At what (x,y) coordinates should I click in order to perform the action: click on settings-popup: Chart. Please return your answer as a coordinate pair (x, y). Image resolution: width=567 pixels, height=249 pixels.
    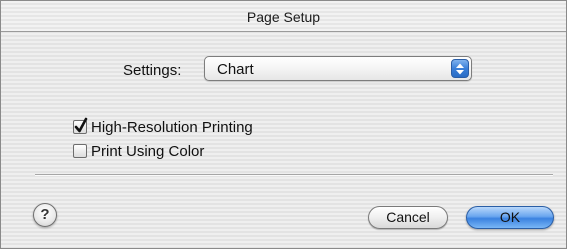
    Looking at the image, I should click on (338, 68).